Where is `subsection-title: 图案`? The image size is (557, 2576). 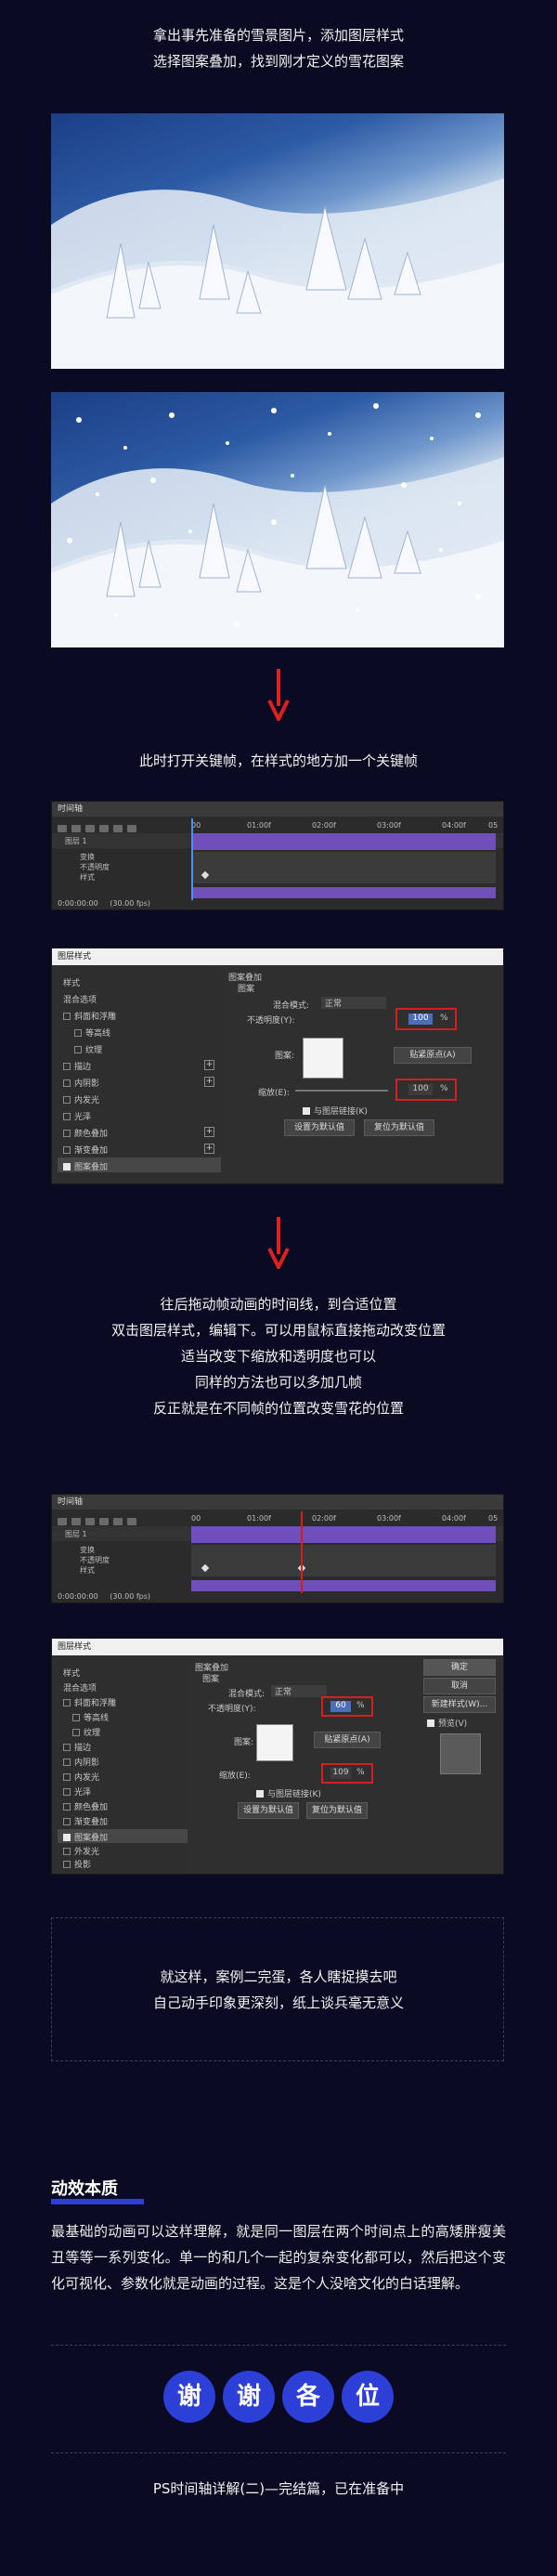
subsection-title: 图案 is located at coordinates (247, 989).